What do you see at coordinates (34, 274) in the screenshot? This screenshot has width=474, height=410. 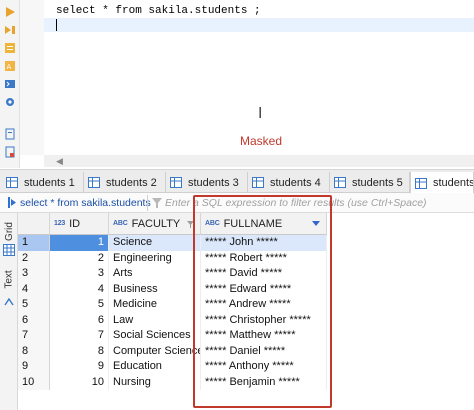 I see `row-number-cell: 3` at bounding box center [34, 274].